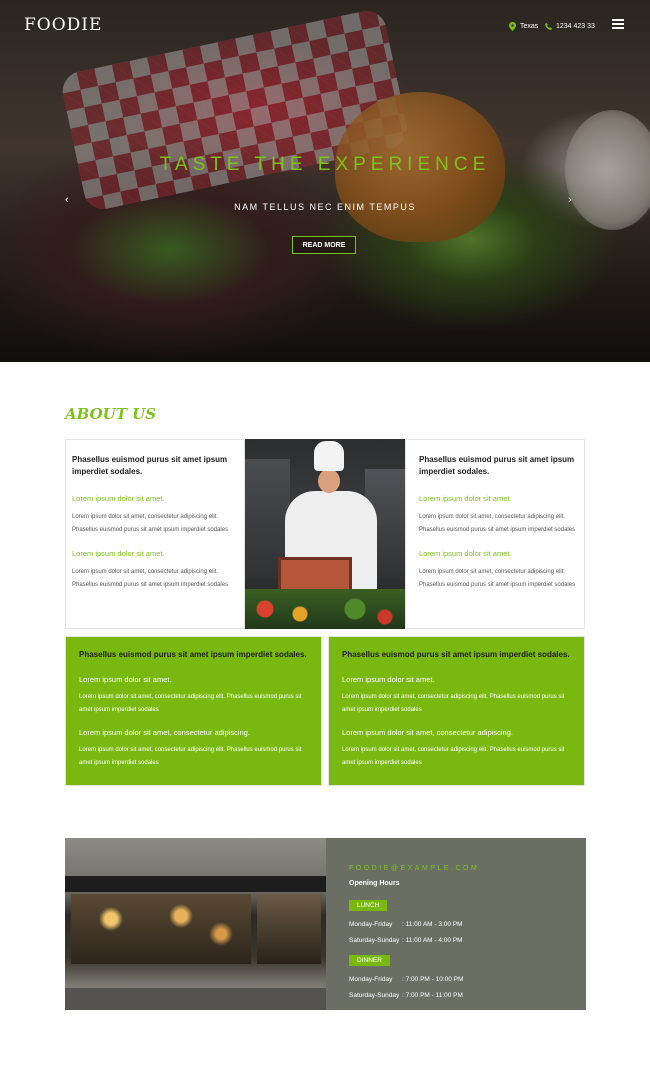  Describe the element at coordinates (432, 995) in the screenshot. I see `hours-time: : 7:00 PM - 11:00 PM` at that location.